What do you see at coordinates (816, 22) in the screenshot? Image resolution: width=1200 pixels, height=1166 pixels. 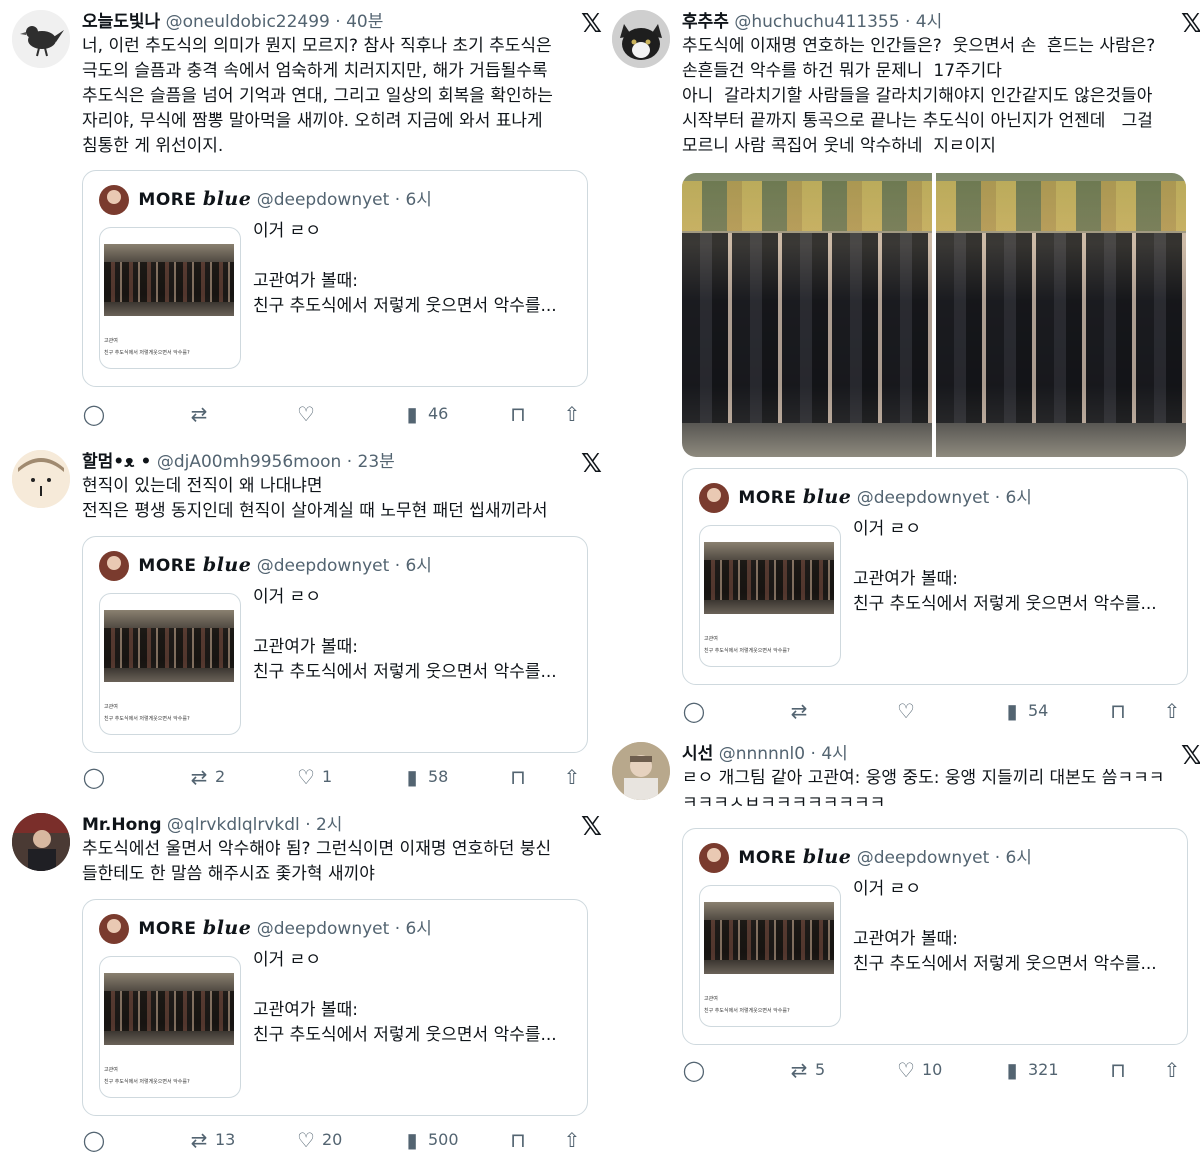 I see `handle: @huchuchu411355` at bounding box center [816, 22].